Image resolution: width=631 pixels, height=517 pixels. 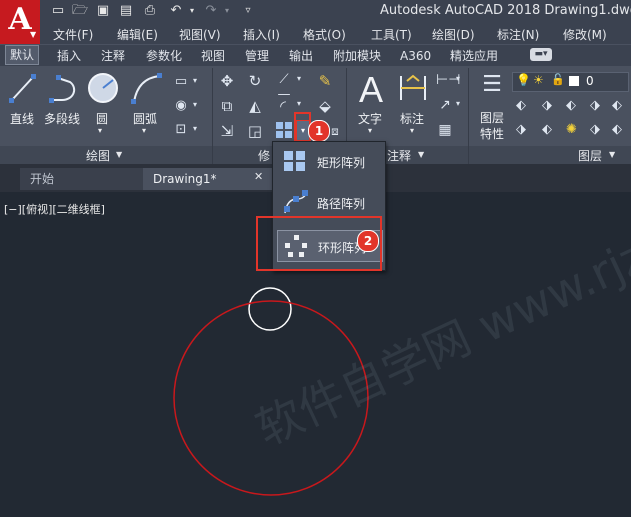 I want to click on layer-tool-icon: ✺, so click(x=571, y=129).